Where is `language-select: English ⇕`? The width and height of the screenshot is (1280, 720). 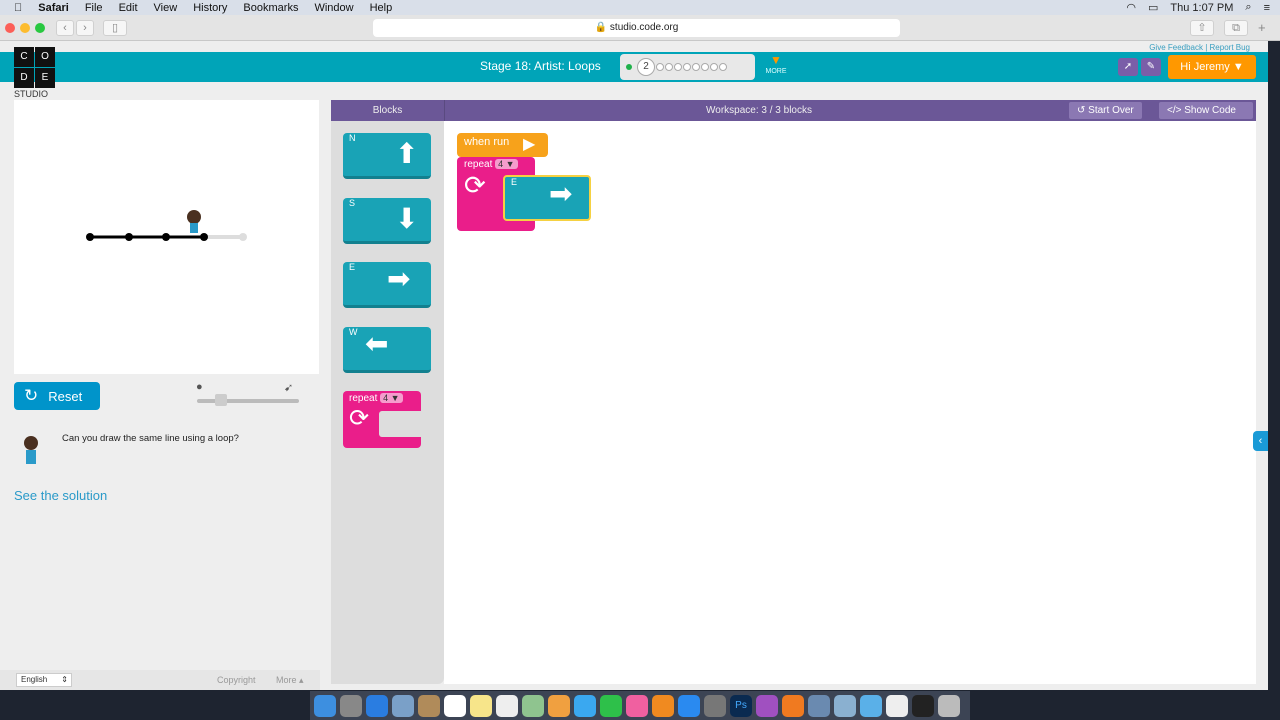
language-select: English ⇕ is located at coordinates (44, 680).